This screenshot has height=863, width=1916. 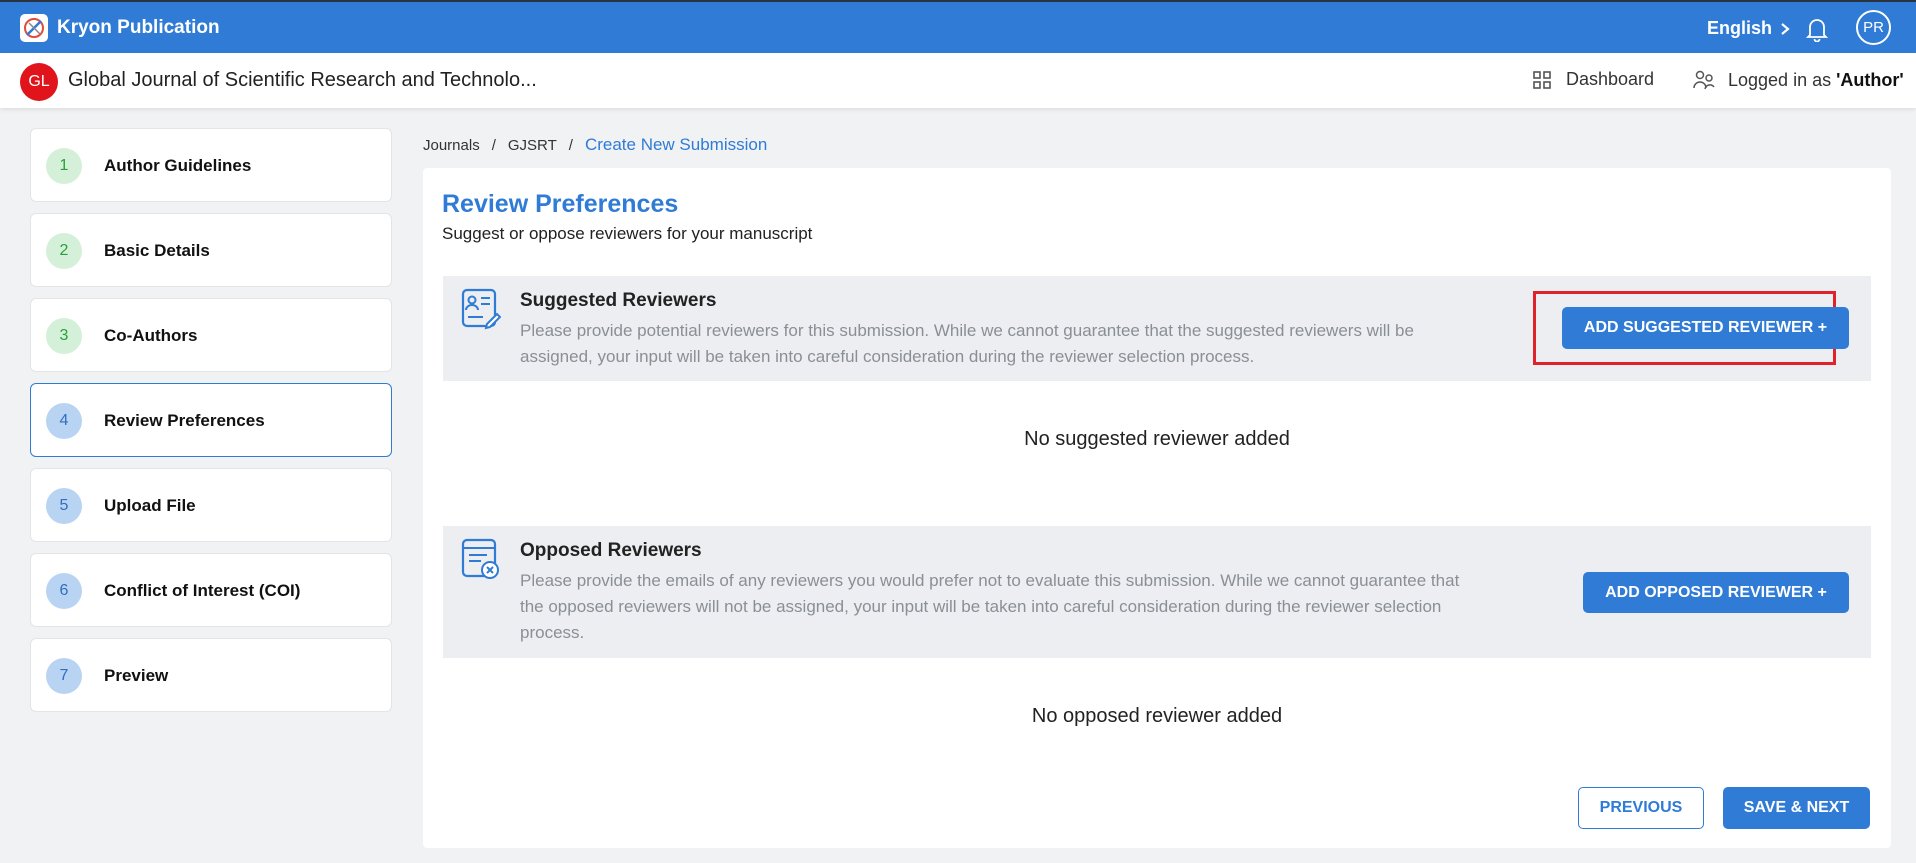 What do you see at coordinates (157, 250) in the screenshot?
I see `step-label: Basic Details` at bounding box center [157, 250].